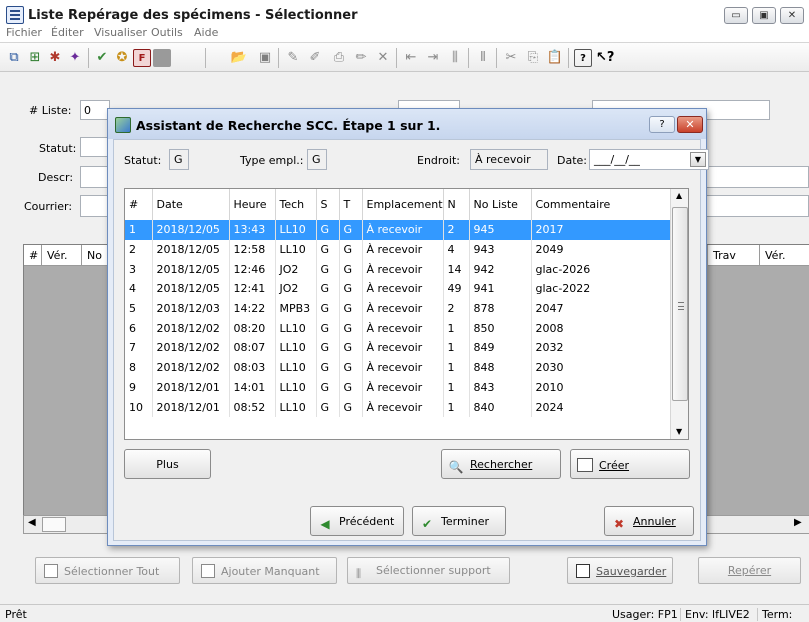 The height and width of the screenshot is (622, 809). Describe the element at coordinates (630, 464) in the screenshot. I see `create-button: Créer` at that location.